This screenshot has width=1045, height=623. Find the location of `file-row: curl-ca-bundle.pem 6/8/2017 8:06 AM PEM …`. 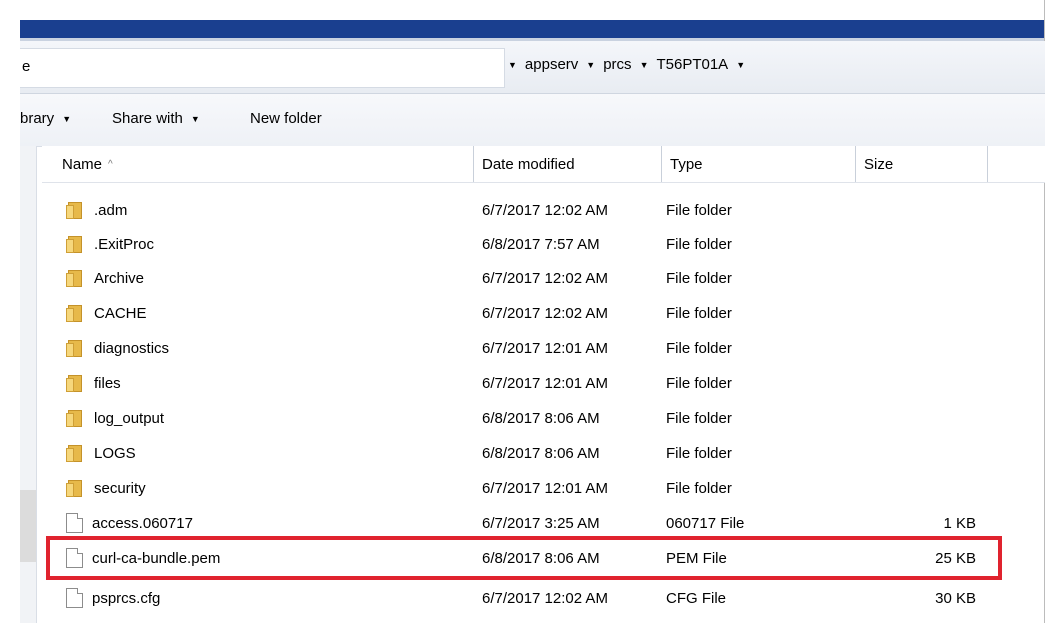

file-row: curl-ca-bundle.pem 6/8/2017 8:06 AM PEM … is located at coordinates (543, 558).